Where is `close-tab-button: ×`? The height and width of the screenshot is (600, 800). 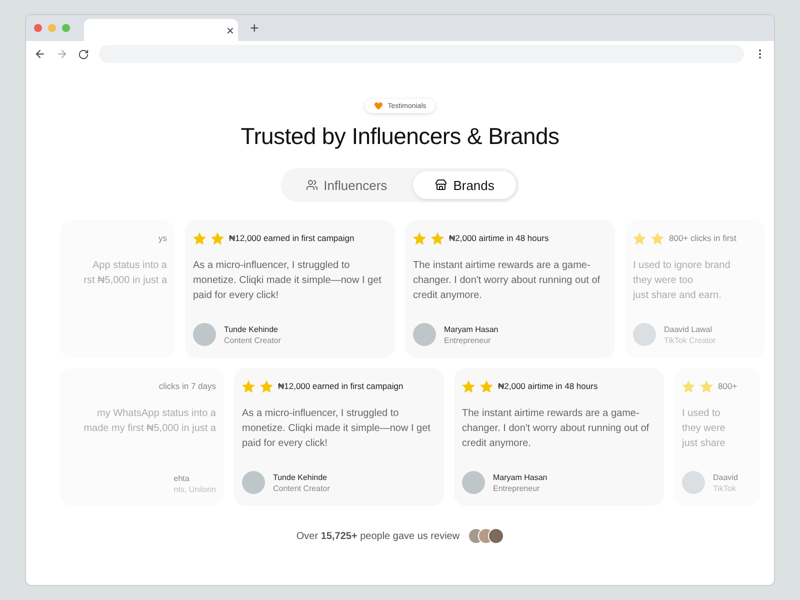
close-tab-button: × is located at coordinates (230, 30).